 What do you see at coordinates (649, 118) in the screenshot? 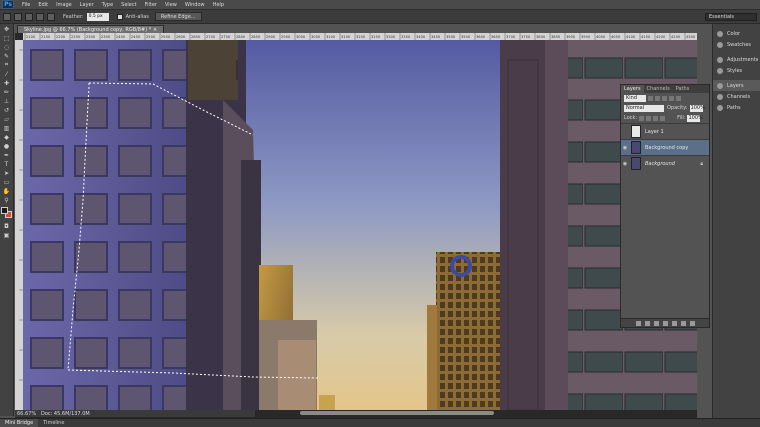
I see `lock-image-icon` at bounding box center [649, 118].